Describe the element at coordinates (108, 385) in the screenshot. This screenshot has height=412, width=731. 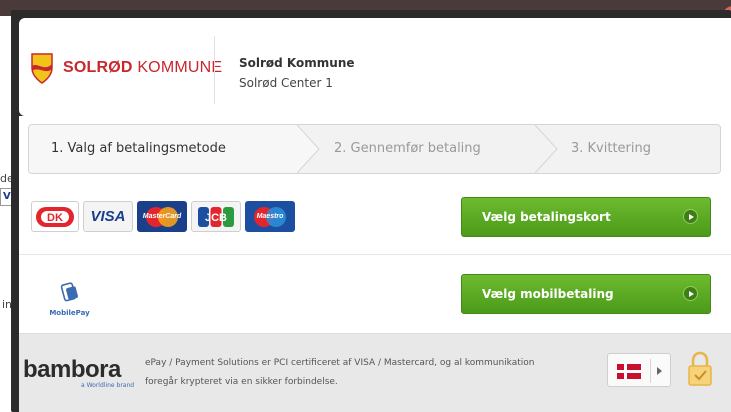
I see `bambora-tagline: a Worldline brand` at that location.